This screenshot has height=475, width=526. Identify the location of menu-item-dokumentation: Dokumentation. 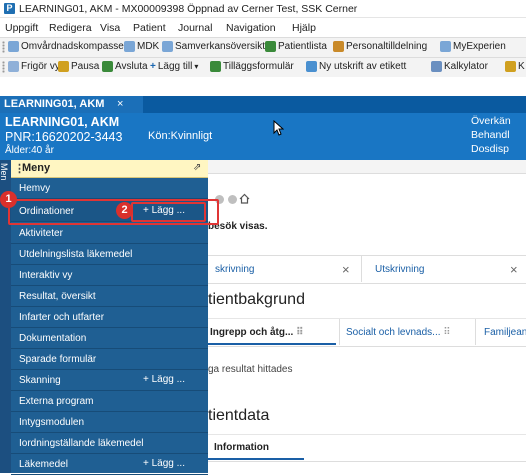
(109, 338).